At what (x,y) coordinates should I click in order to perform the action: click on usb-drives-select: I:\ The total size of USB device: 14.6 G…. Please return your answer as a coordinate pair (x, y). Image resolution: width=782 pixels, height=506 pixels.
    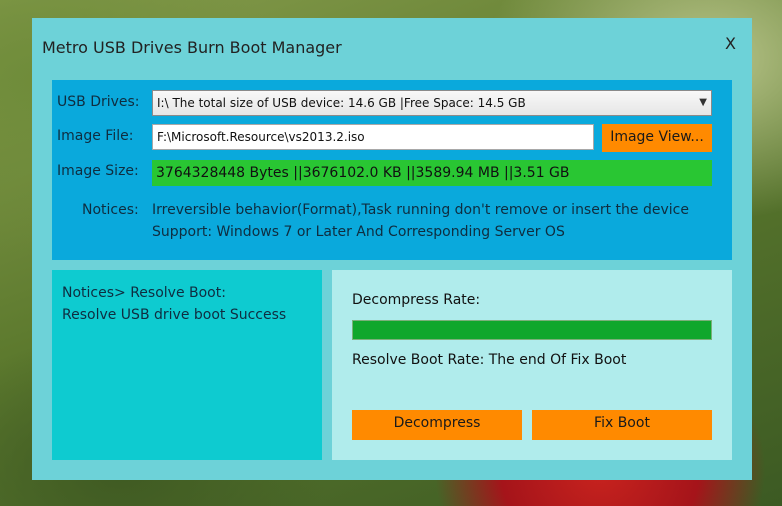
    Looking at the image, I should click on (432, 103).